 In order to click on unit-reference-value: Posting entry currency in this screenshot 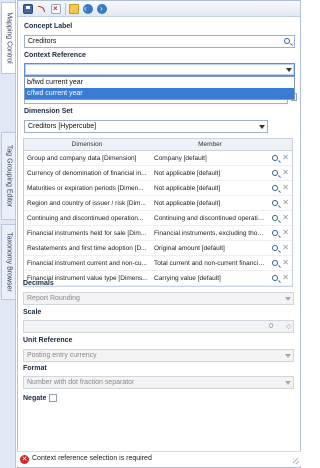, I will do `click(62, 355)`.